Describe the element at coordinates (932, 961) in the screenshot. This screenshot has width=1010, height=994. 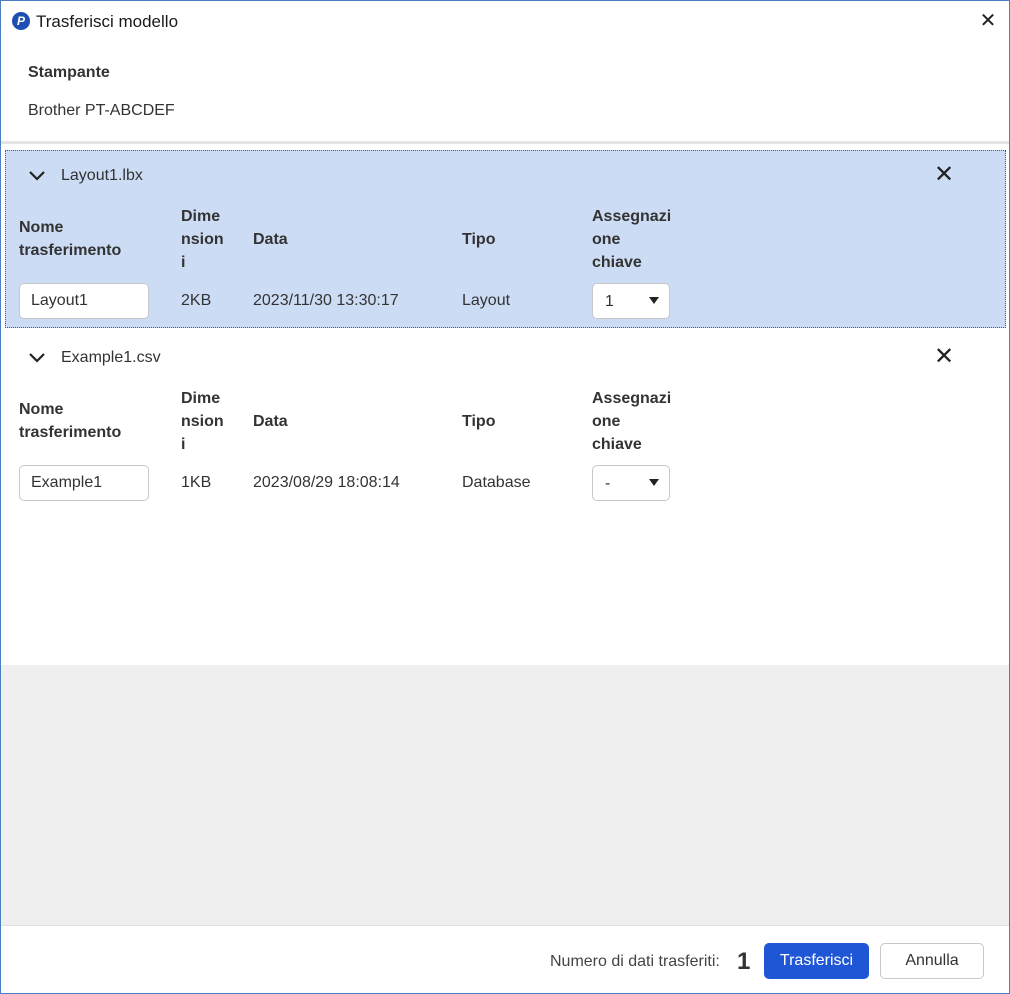
I see `cancel-button: Annulla` at that location.